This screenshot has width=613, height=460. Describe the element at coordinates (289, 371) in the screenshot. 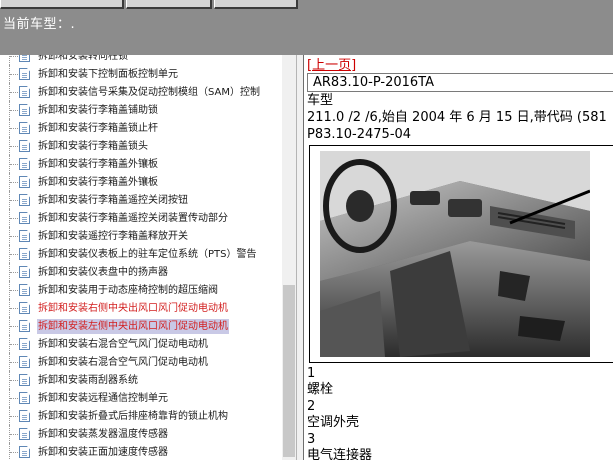

I see `scrollbar-thumb` at that location.